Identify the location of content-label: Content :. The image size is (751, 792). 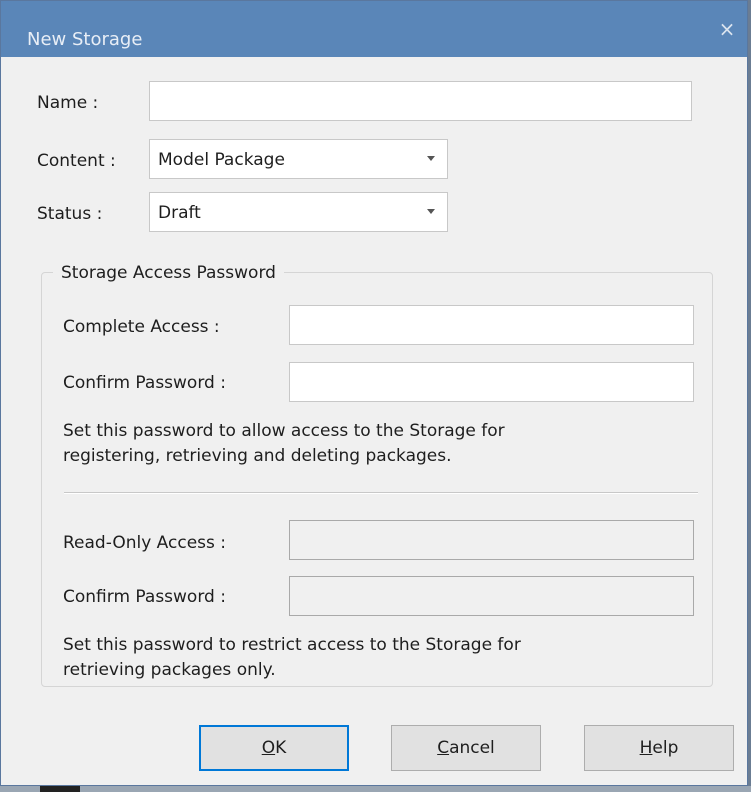
(76, 161).